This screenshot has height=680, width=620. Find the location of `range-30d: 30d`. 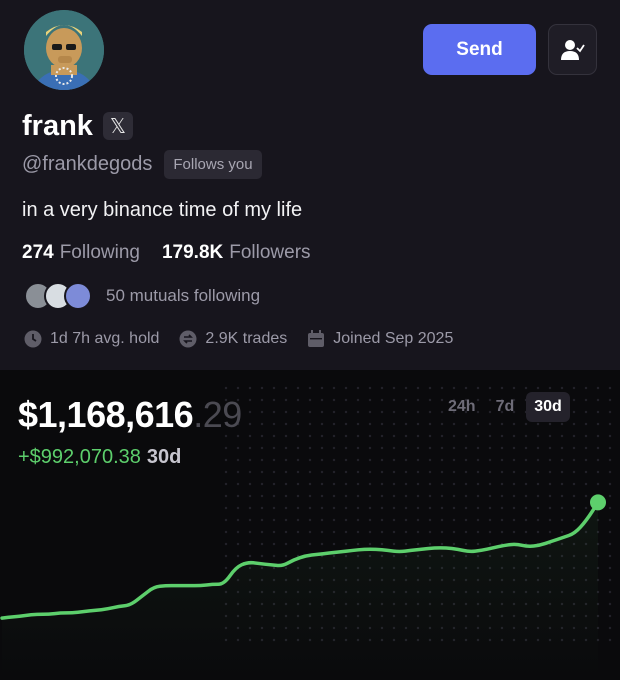

range-30d: 30d is located at coordinates (548, 407).